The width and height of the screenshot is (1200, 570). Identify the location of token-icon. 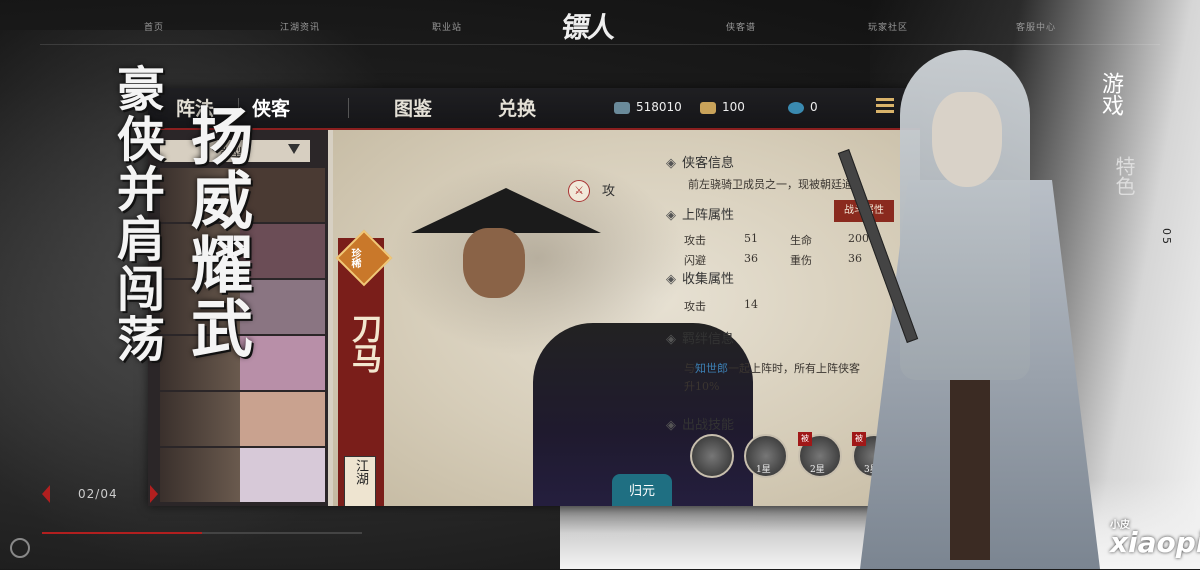
(796, 107).